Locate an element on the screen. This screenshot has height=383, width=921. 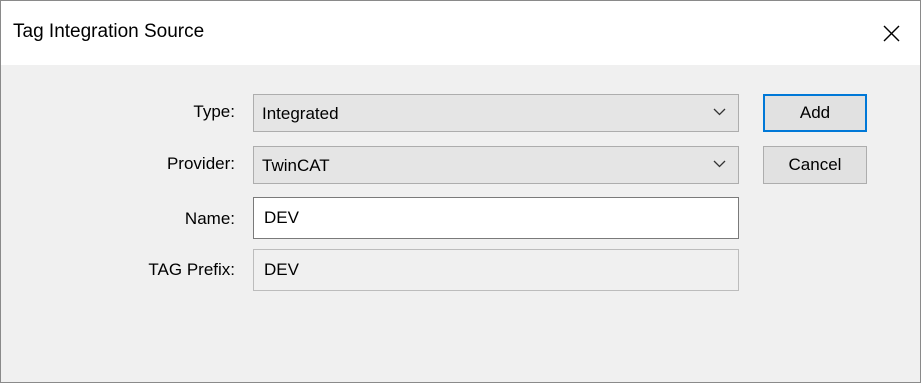
cancel-button: Cancel is located at coordinates (815, 165).